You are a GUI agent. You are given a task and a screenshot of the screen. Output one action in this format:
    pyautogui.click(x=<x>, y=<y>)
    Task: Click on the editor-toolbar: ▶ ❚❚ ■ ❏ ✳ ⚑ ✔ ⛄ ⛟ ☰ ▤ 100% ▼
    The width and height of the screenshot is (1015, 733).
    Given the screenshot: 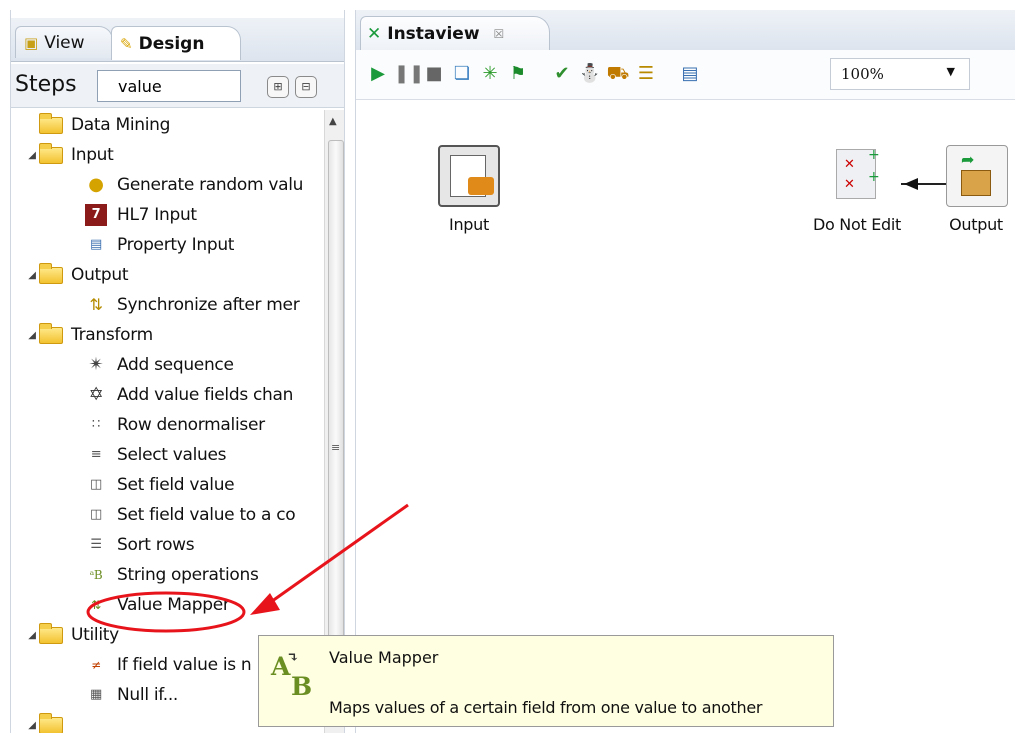 What is the action you would take?
    pyautogui.click(x=685, y=75)
    